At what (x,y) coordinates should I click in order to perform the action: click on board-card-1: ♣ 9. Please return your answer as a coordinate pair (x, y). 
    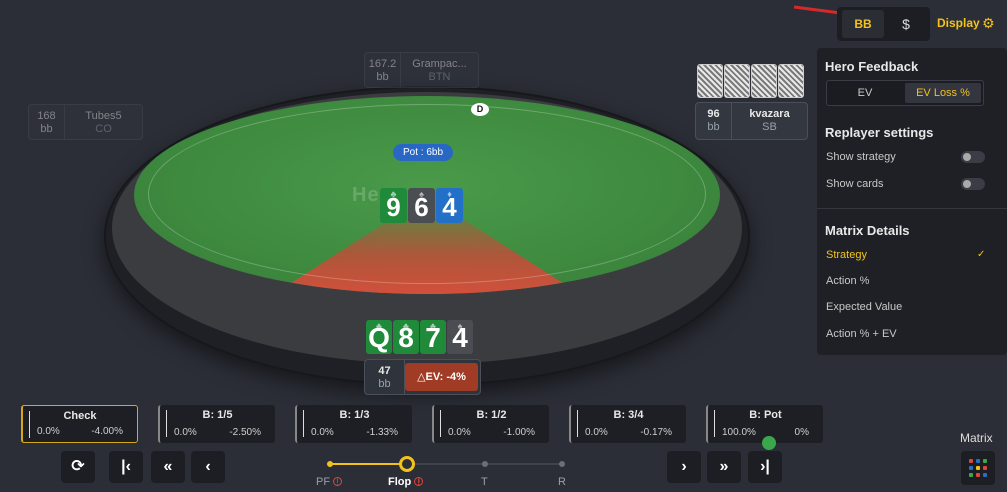
    Looking at the image, I should click on (393, 205).